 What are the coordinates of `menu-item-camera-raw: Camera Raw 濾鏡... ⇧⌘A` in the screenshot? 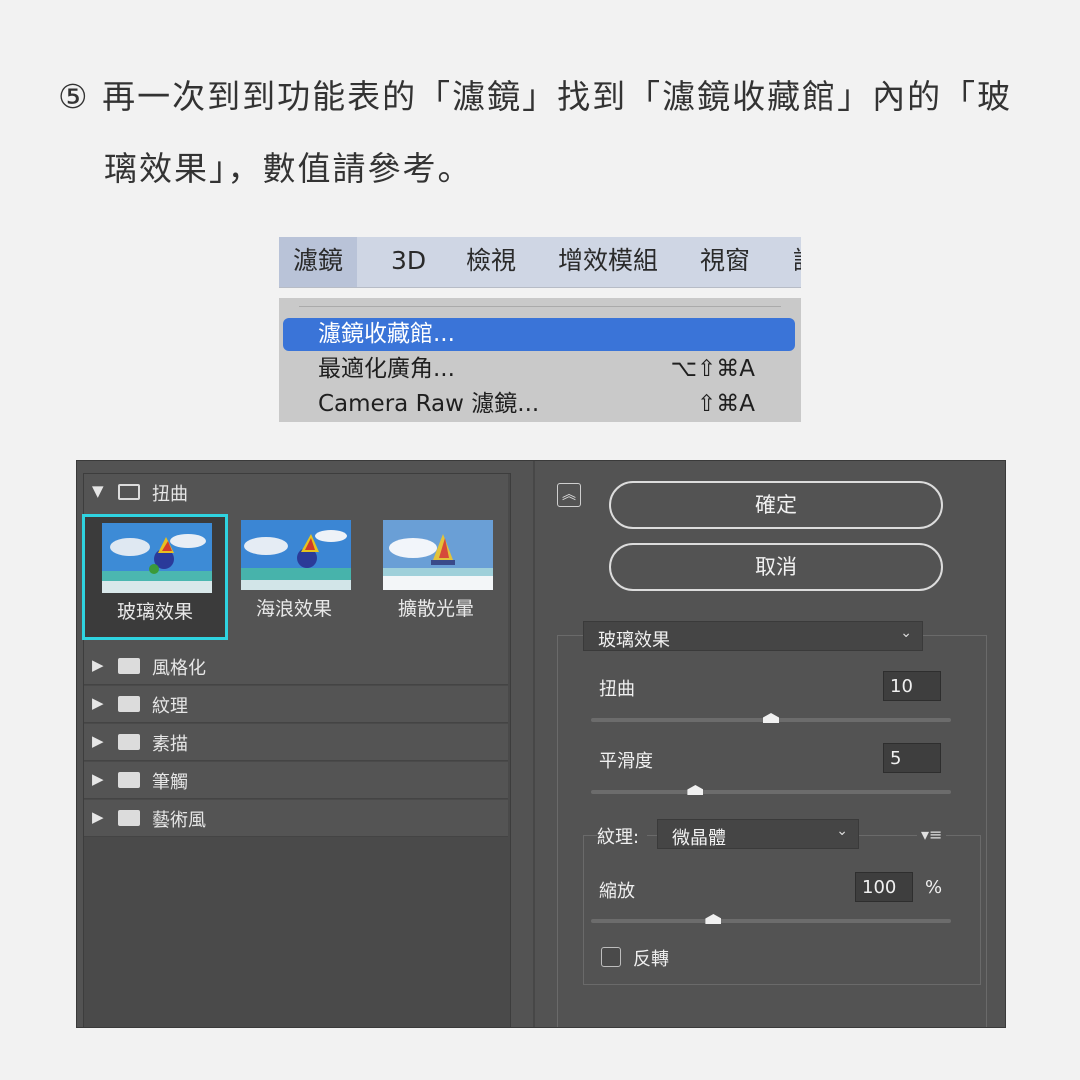 It's located at (539, 404).